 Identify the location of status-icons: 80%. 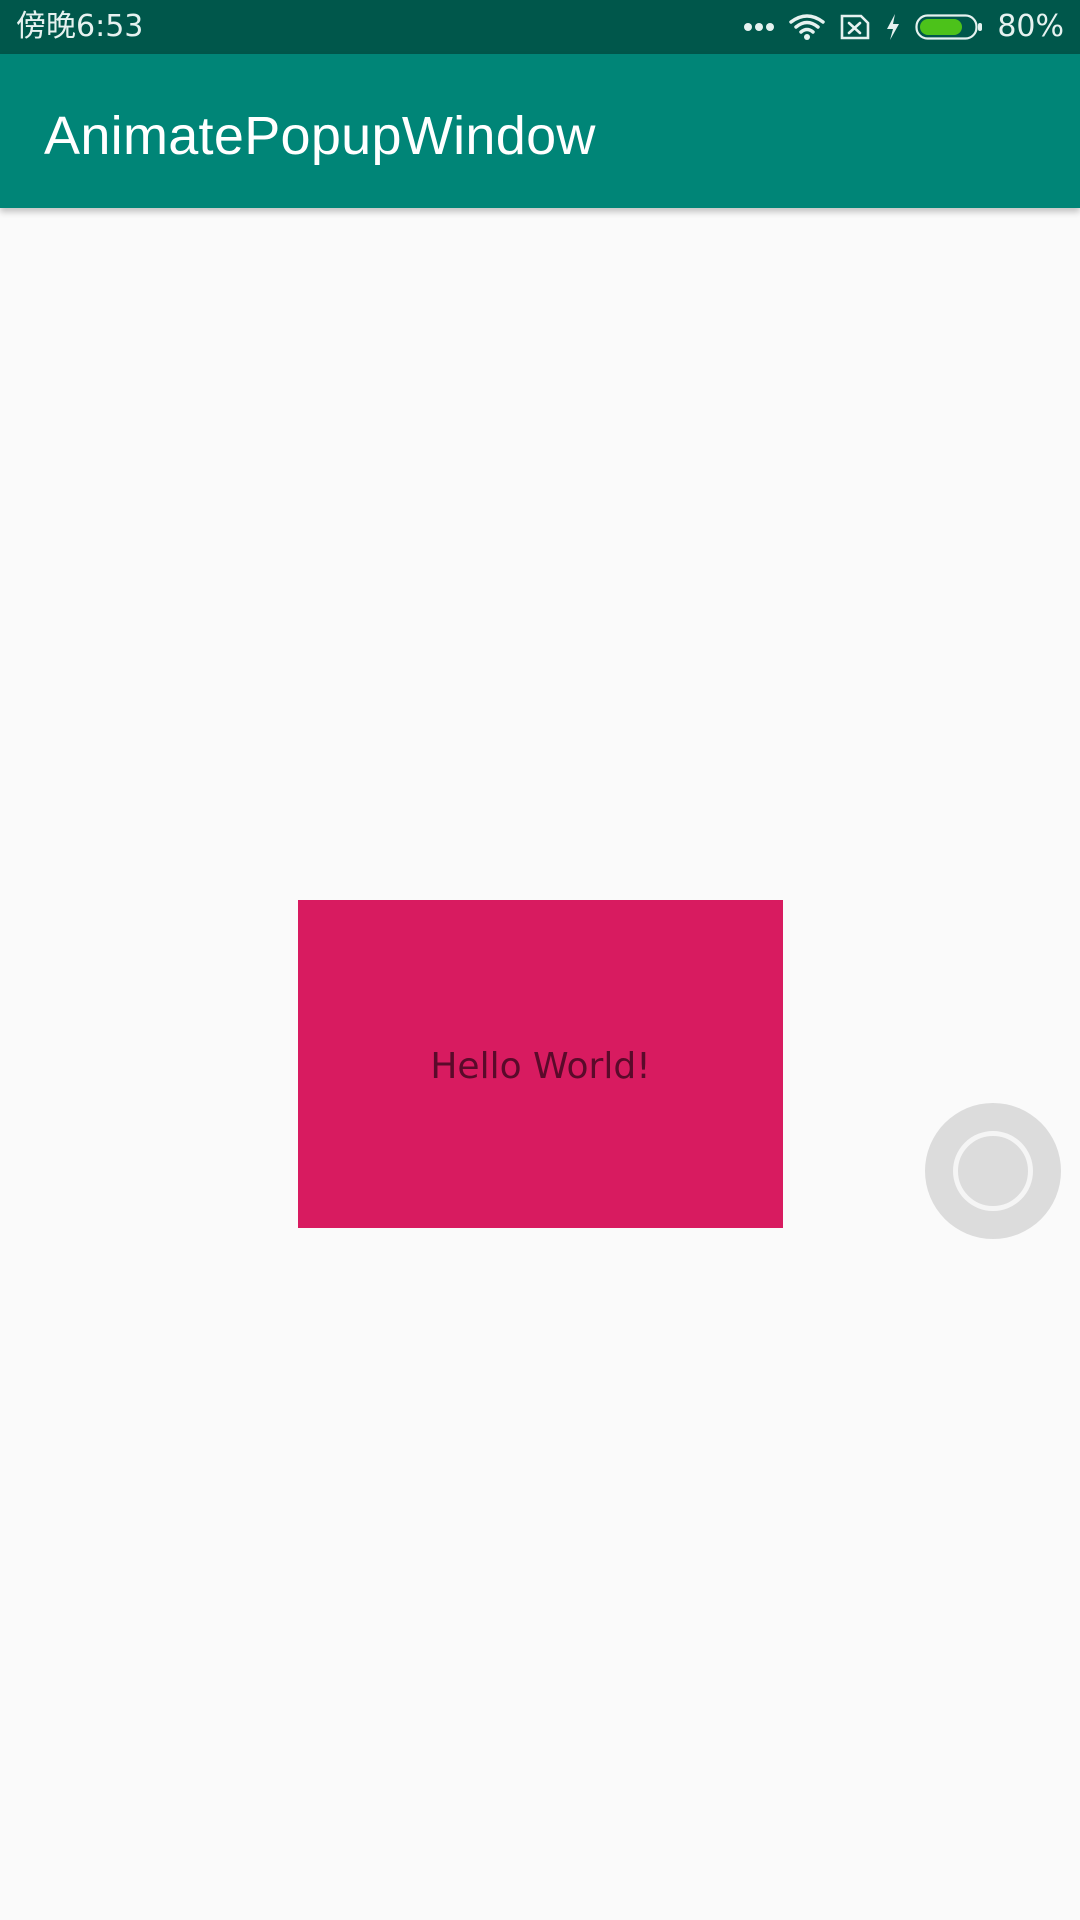
(903, 27).